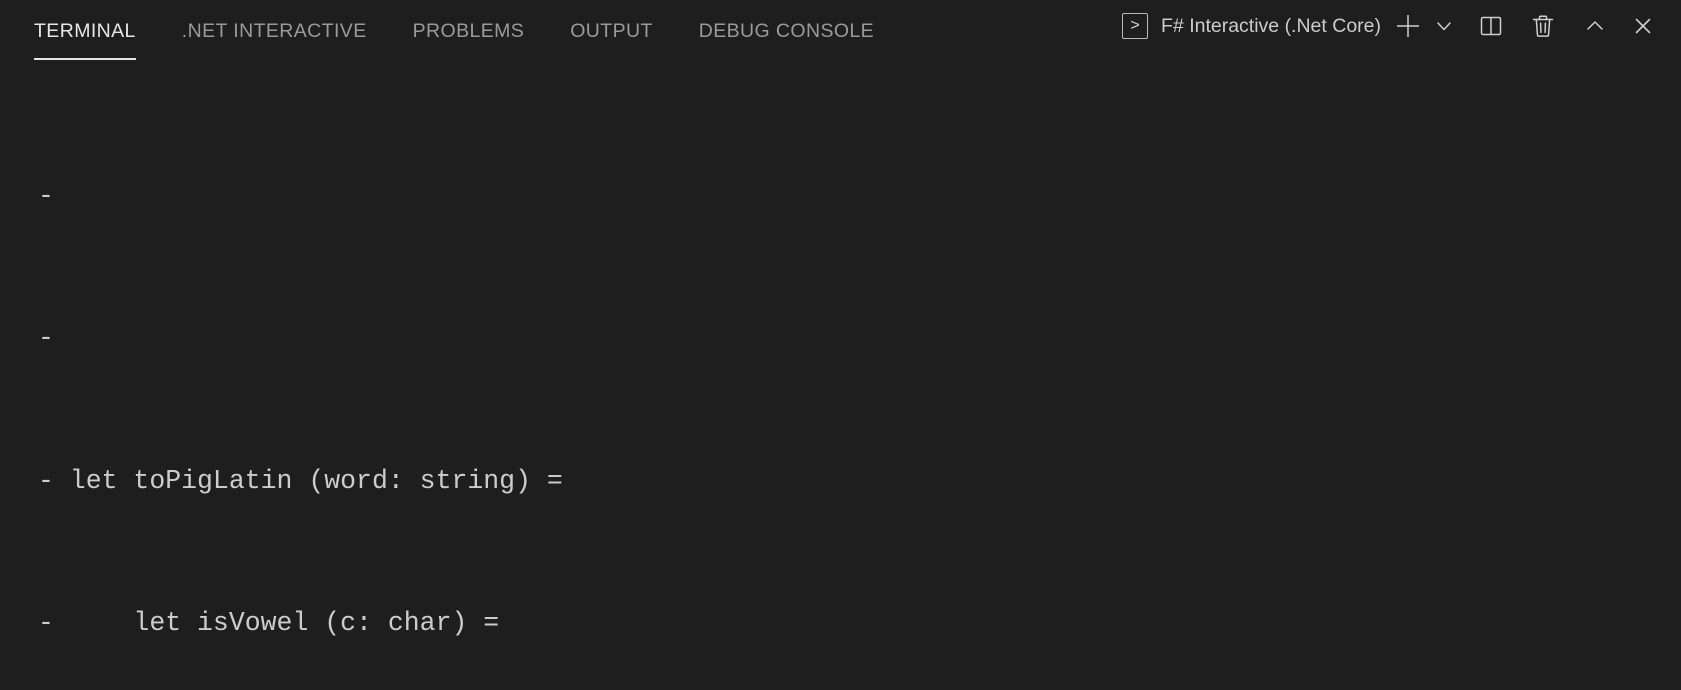 This screenshot has height=690, width=1681. I want to click on kill-terminal-button, so click(1543, 26).